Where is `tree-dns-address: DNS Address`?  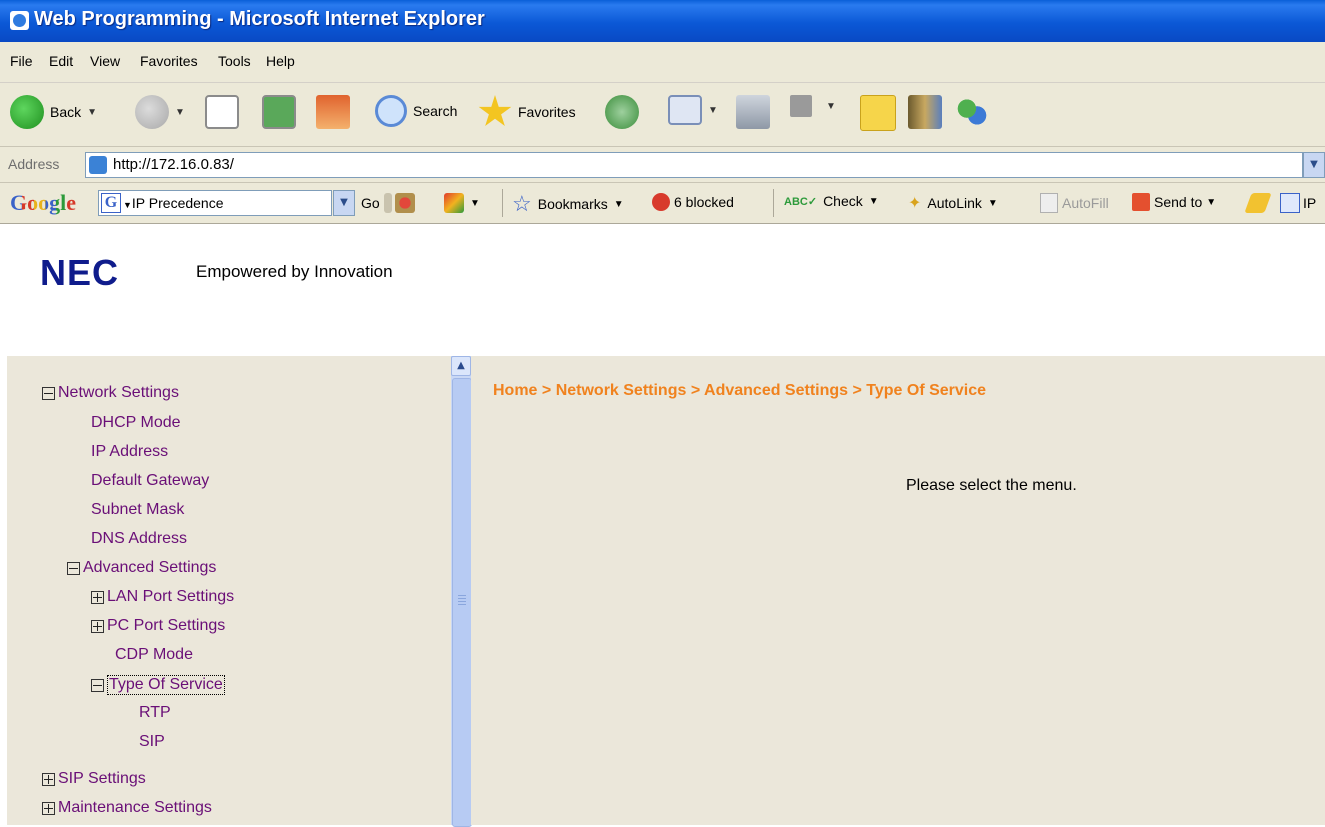 tree-dns-address: DNS Address is located at coordinates (139, 539).